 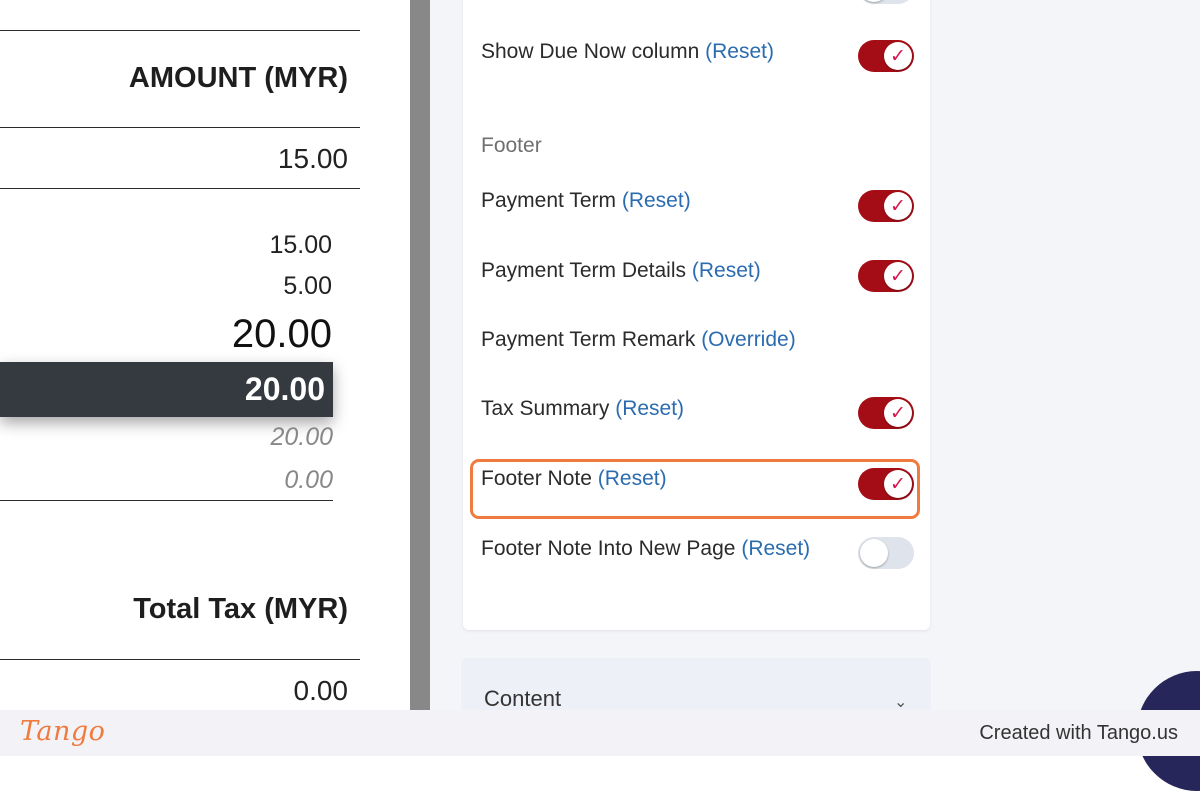 What do you see at coordinates (646, 548) in the screenshot?
I see `footer-note-new-page-label: Footer Note Into New Page (Reset)` at bounding box center [646, 548].